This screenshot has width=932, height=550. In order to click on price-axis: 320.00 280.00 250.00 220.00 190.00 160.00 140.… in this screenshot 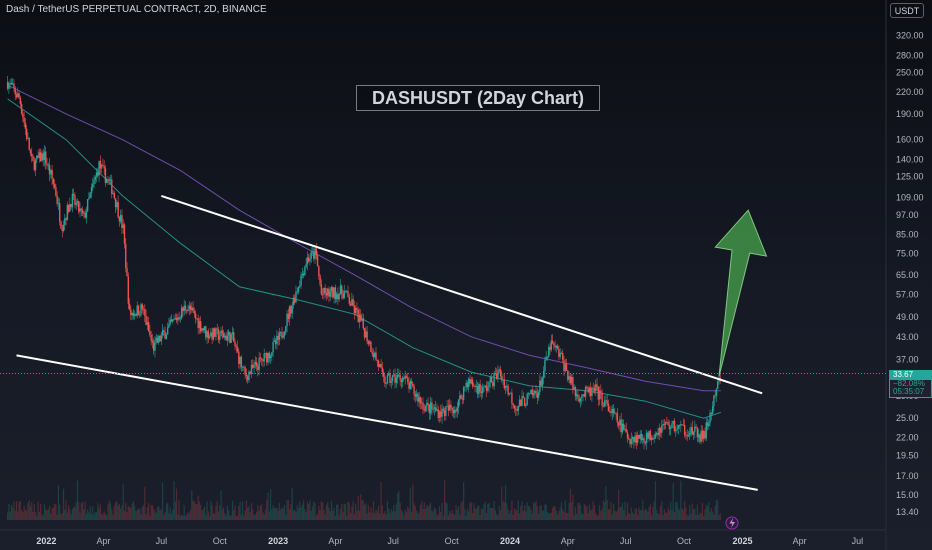, I will do `click(910, 274)`.